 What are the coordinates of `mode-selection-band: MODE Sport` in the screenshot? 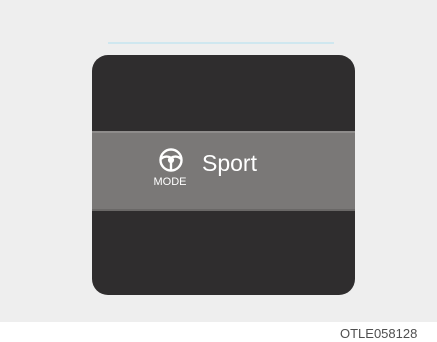 It's located at (223, 171).